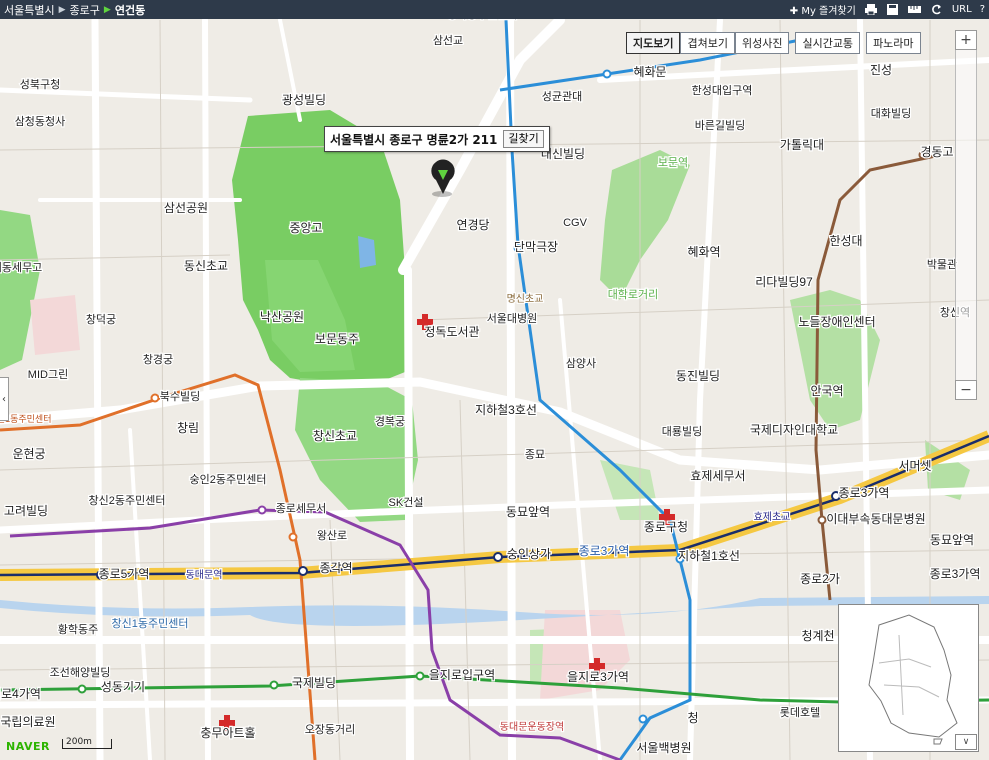  I want to click on map-label: CGV, so click(575, 223).